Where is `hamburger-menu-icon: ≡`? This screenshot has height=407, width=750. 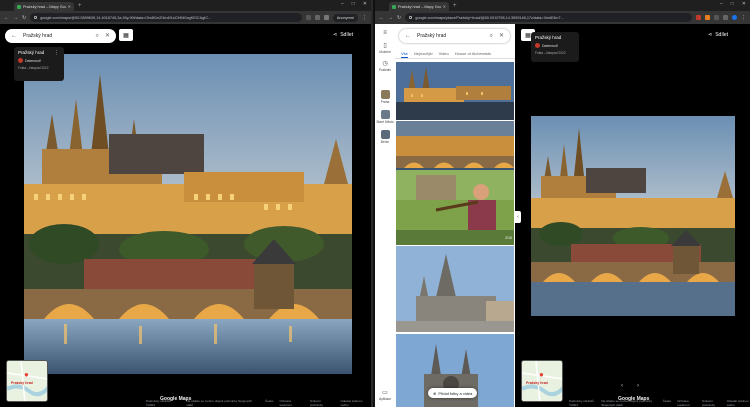
hamburger-menu-icon: ≡ is located at coordinates (385, 33).